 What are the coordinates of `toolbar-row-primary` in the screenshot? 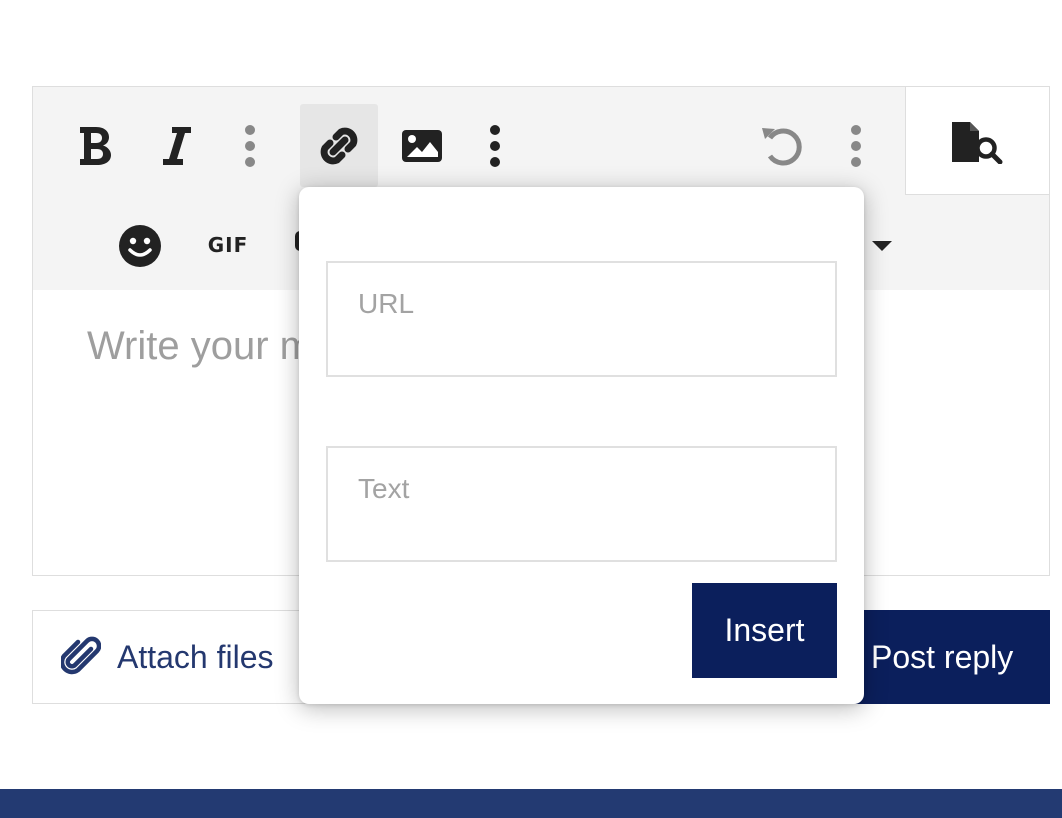 It's located at (469, 141).